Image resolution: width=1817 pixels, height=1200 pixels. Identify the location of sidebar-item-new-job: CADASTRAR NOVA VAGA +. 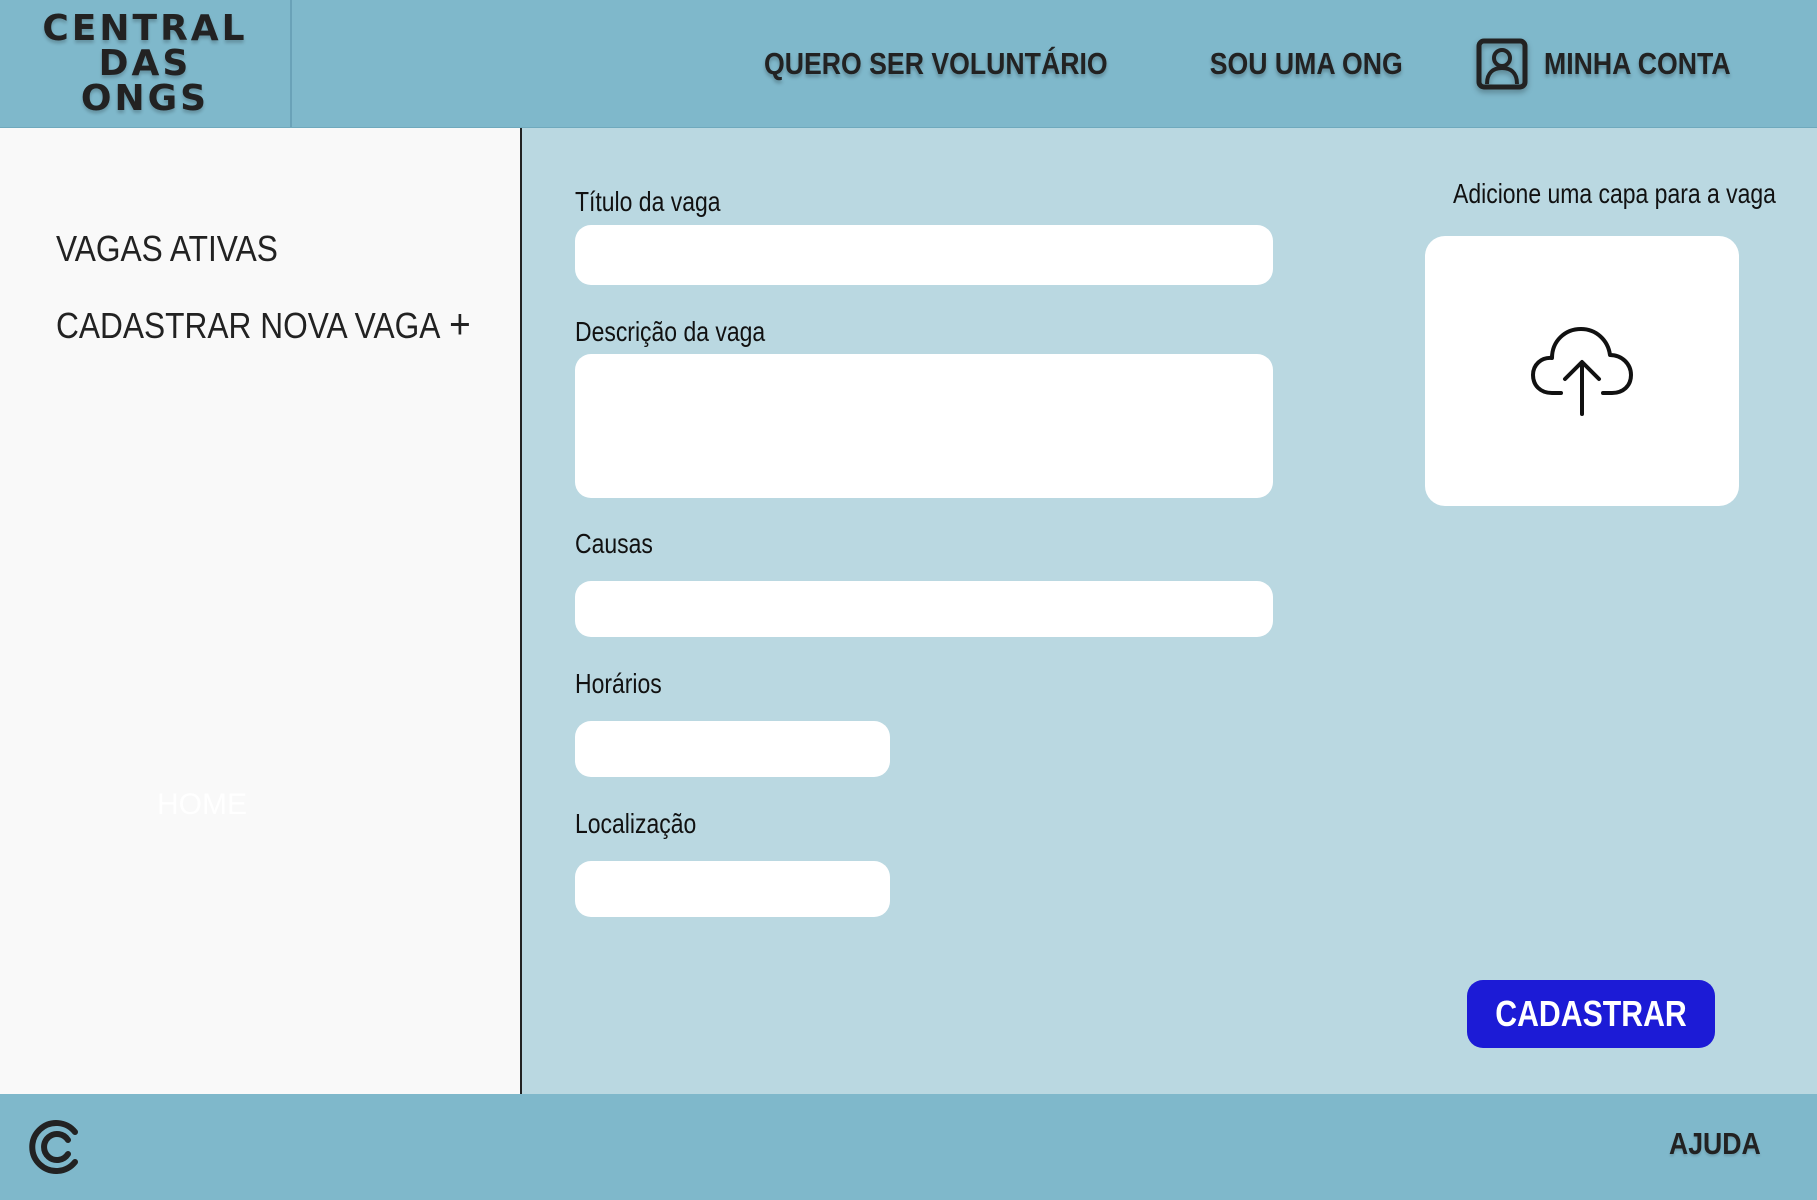
(263, 324).